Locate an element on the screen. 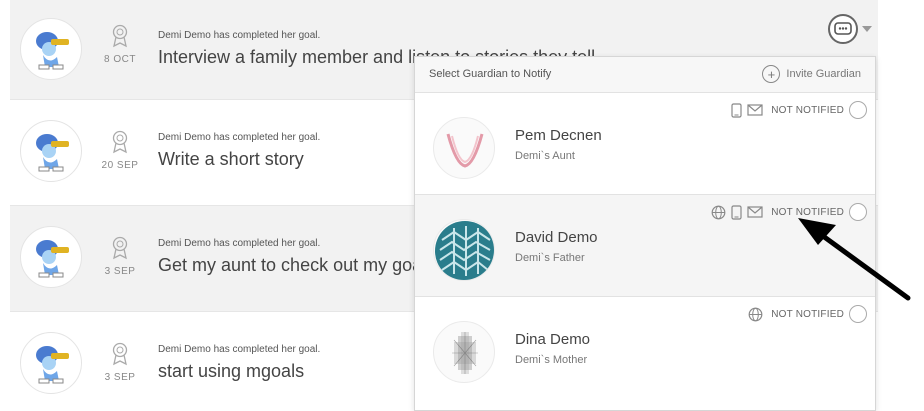 The height and width of the screenshot is (411, 924). guardian-name: David Demo is located at coordinates (556, 237).